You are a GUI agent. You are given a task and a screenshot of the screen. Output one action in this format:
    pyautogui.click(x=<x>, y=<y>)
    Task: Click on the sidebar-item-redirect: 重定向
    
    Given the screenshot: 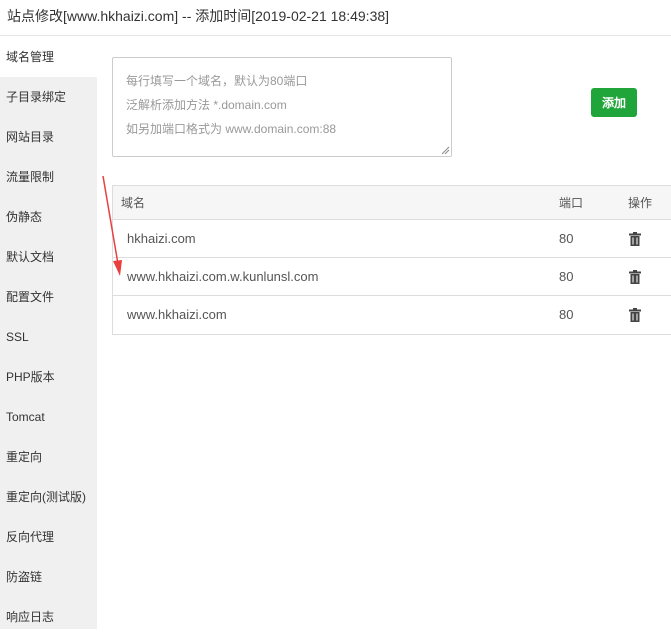 What is the action you would take?
    pyautogui.click(x=48, y=457)
    